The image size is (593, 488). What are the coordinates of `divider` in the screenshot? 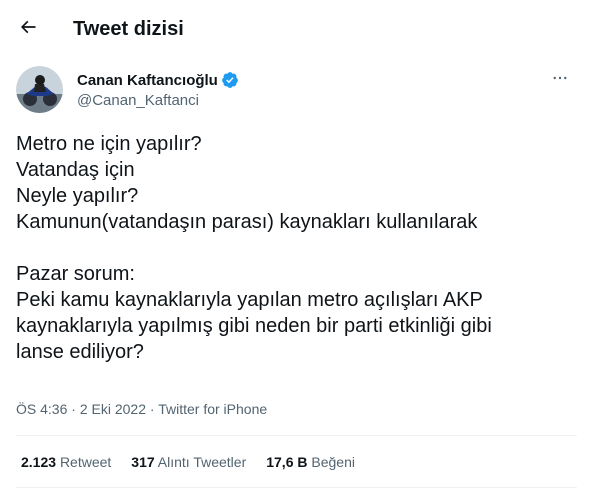 It's located at (296, 435).